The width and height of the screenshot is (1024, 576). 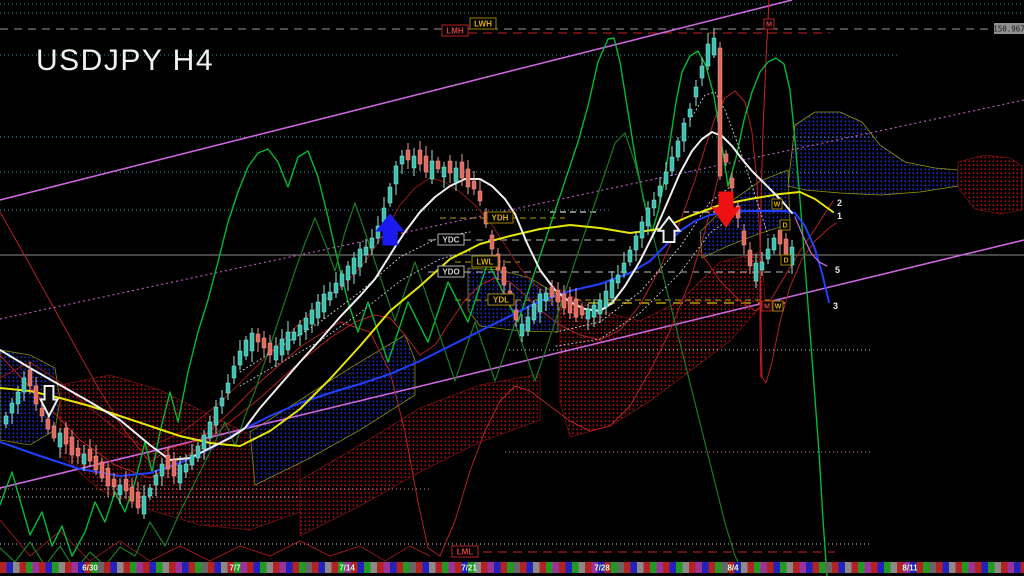 What do you see at coordinates (1008, 29) in the screenshot?
I see `current-price-label: 150.967` at bounding box center [1008, 29].